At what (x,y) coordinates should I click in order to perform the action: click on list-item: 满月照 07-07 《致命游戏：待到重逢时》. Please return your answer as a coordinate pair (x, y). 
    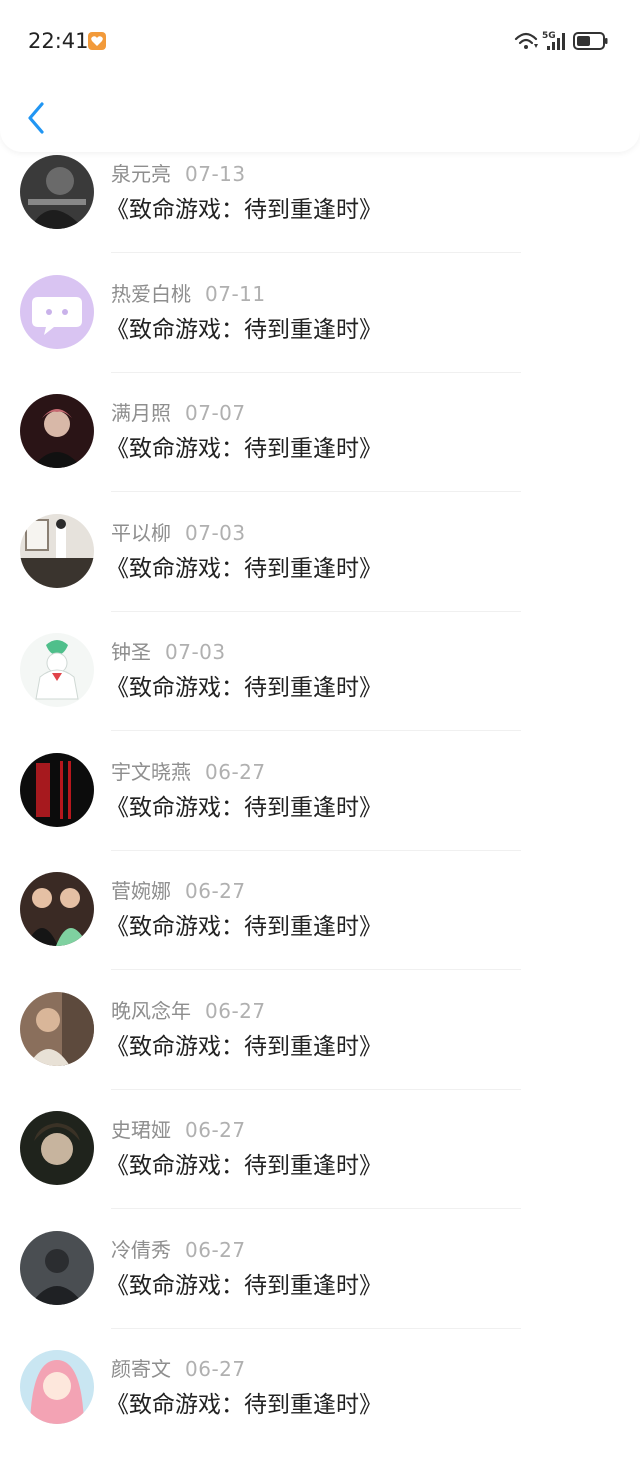
    Looking at the image, I should click on (320, 454).